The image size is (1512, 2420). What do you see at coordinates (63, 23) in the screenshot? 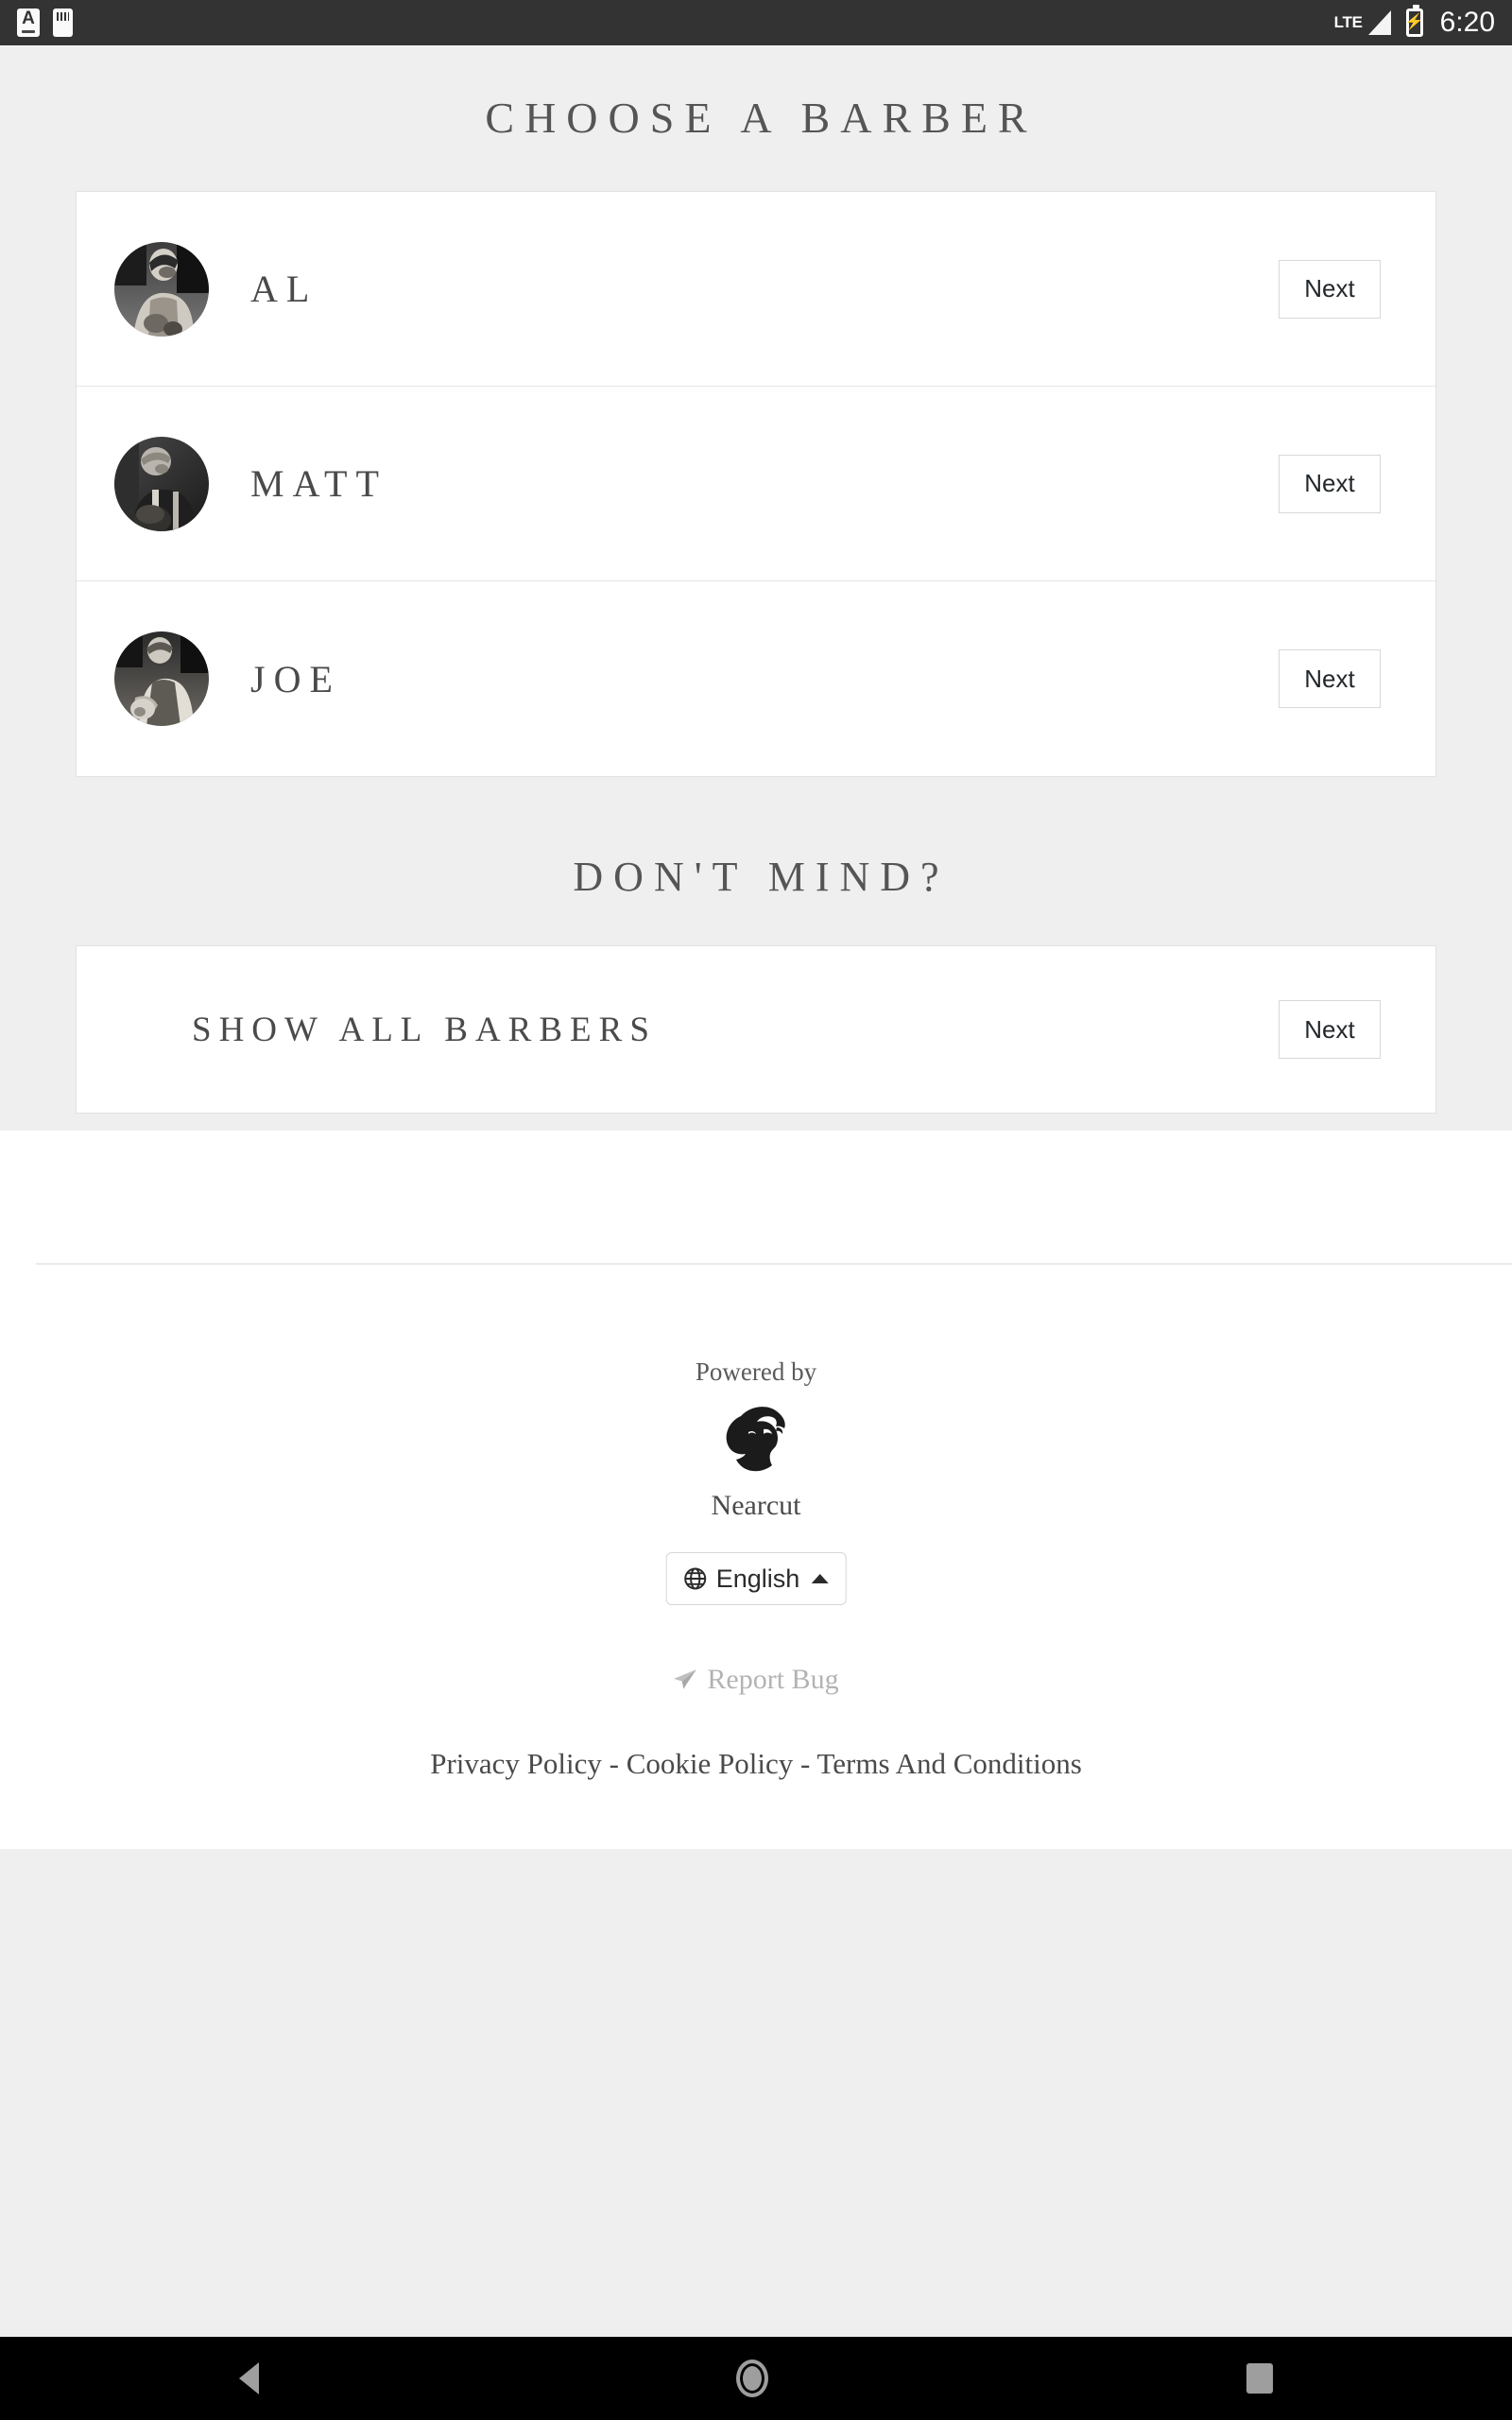
I see `sd-card-icon` at bounding box center [63, 23].